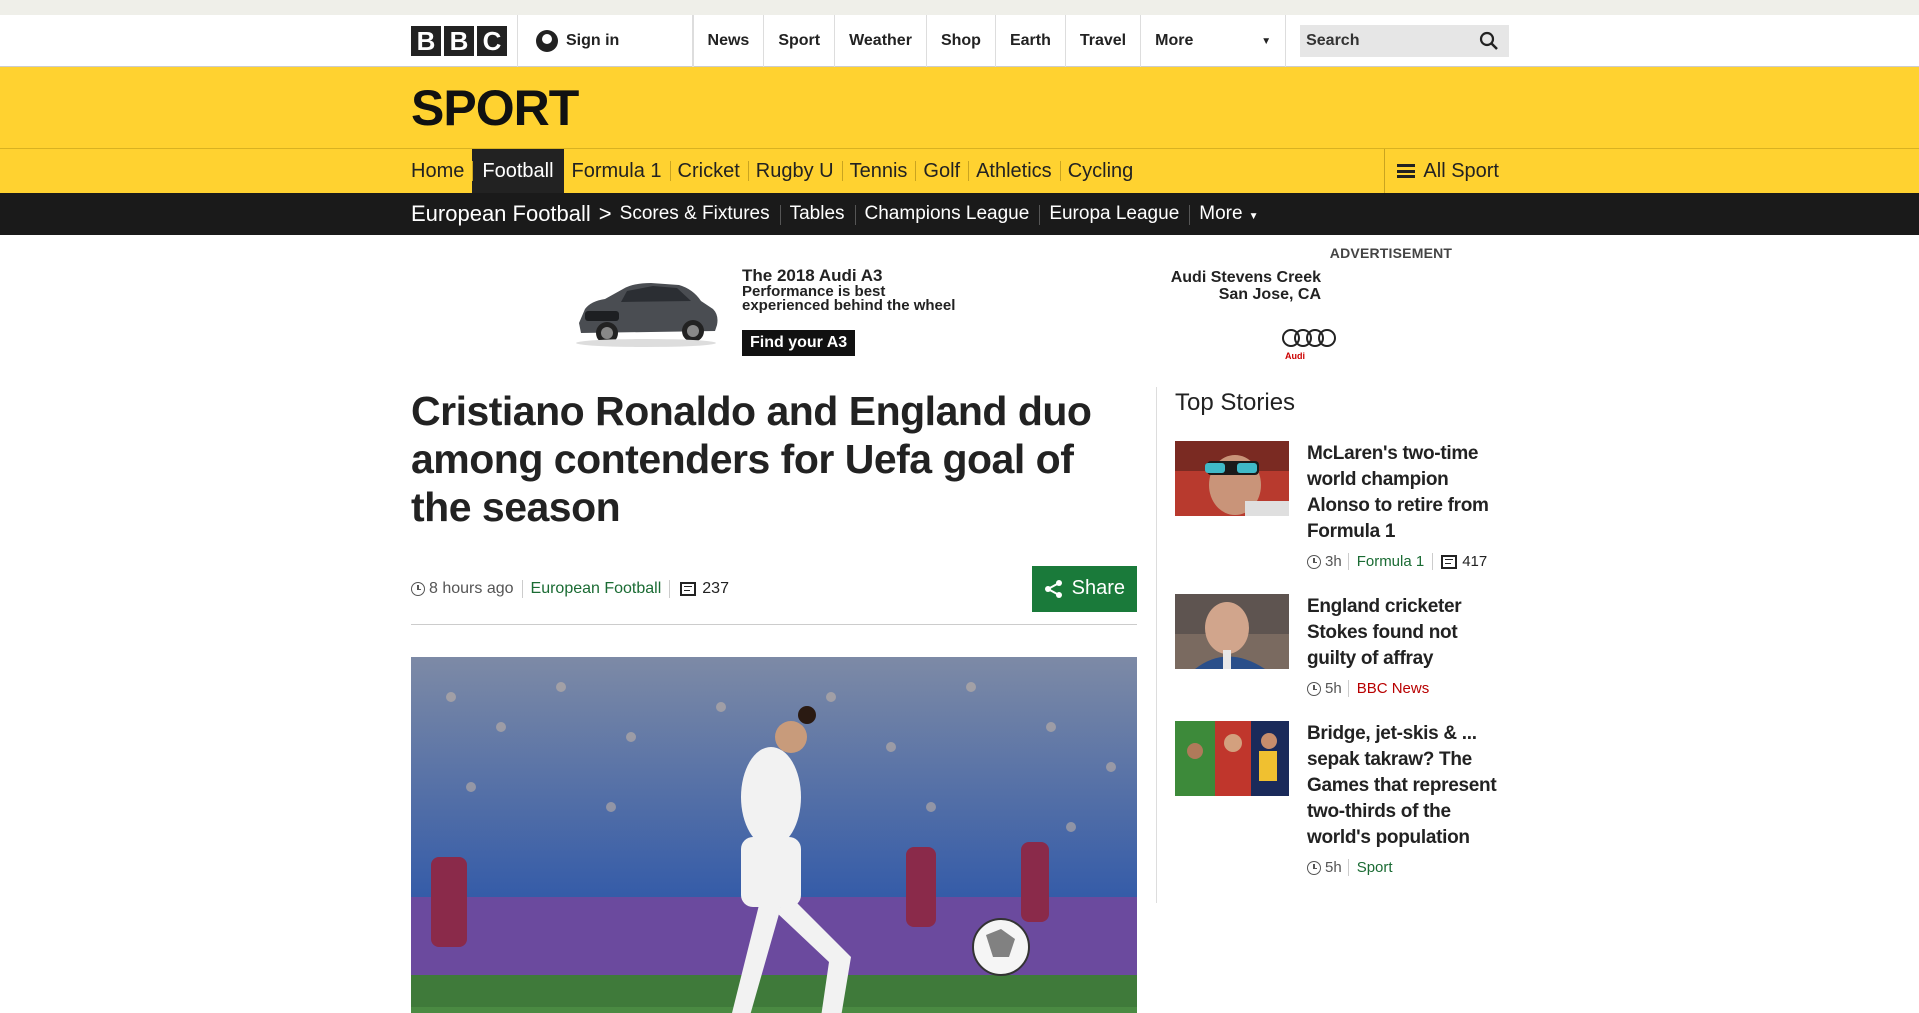  What do you see at coordinates (798, 41) in the screenshot?
I see `global-nav-sport: Sport` at bounding box center [798, 41].